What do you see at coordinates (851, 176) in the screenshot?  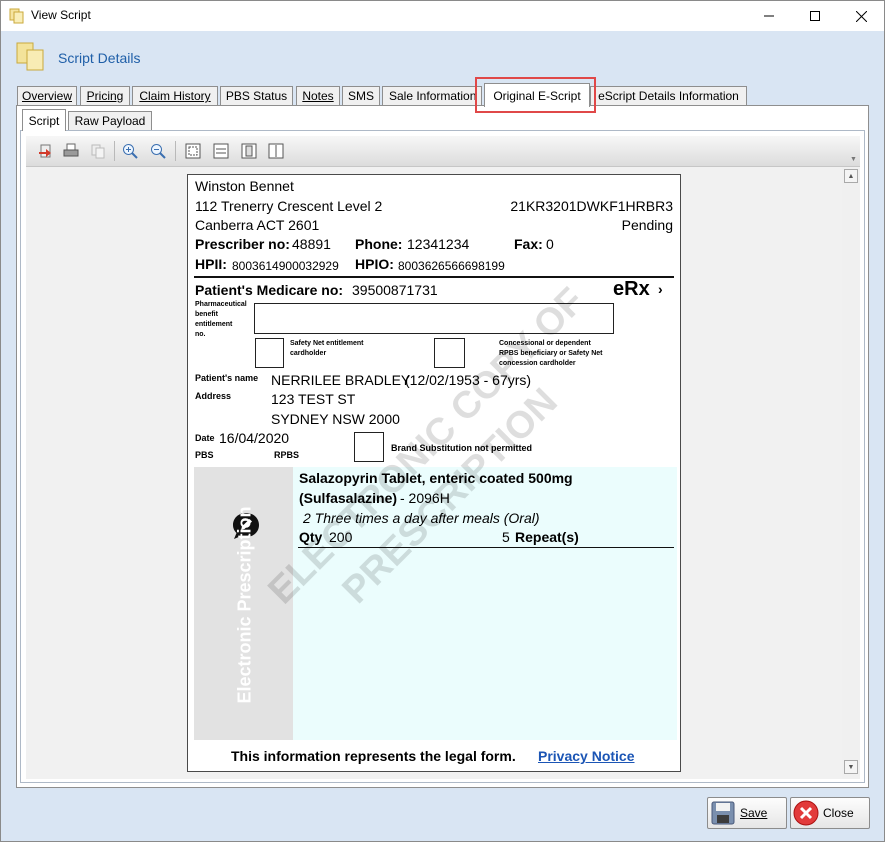 I see `scroll-up-icon: ▲` at bounding box center [851, 176].